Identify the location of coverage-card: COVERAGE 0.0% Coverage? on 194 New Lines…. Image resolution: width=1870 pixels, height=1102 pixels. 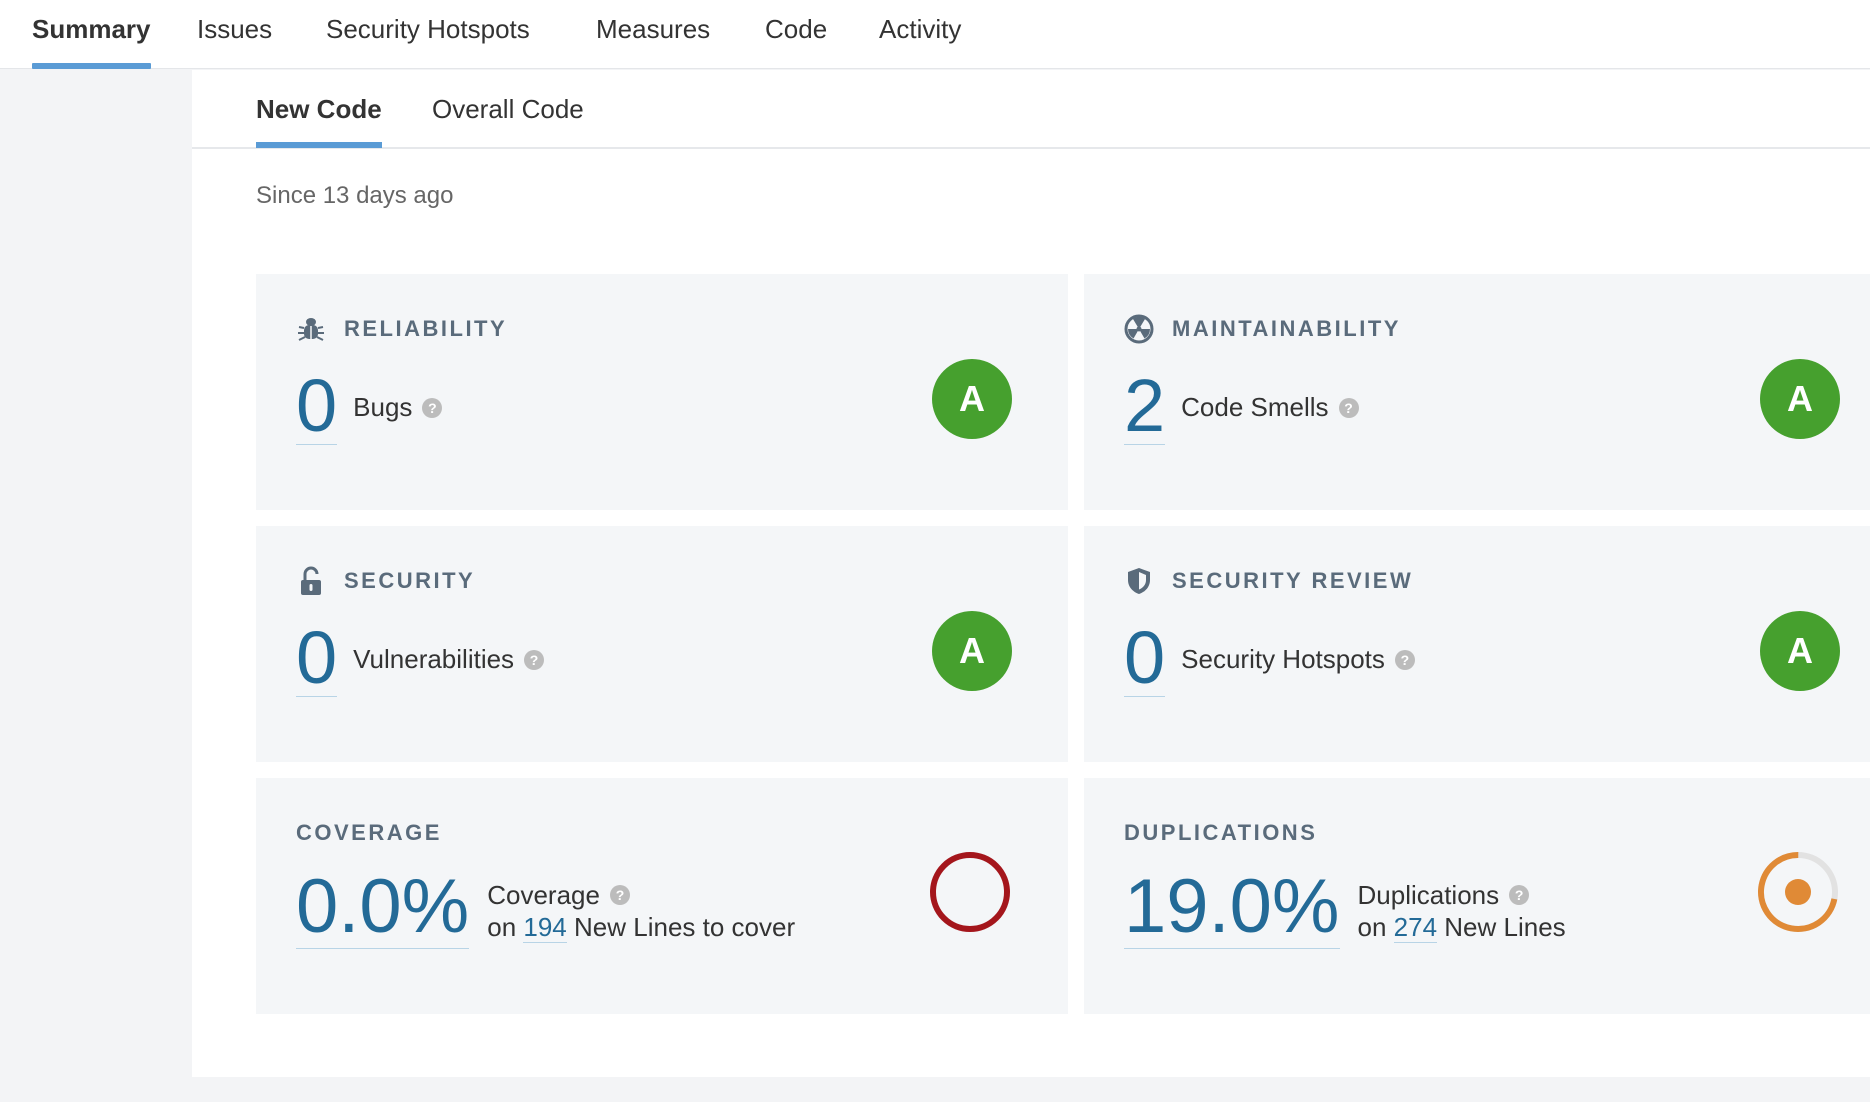
(662, 896).